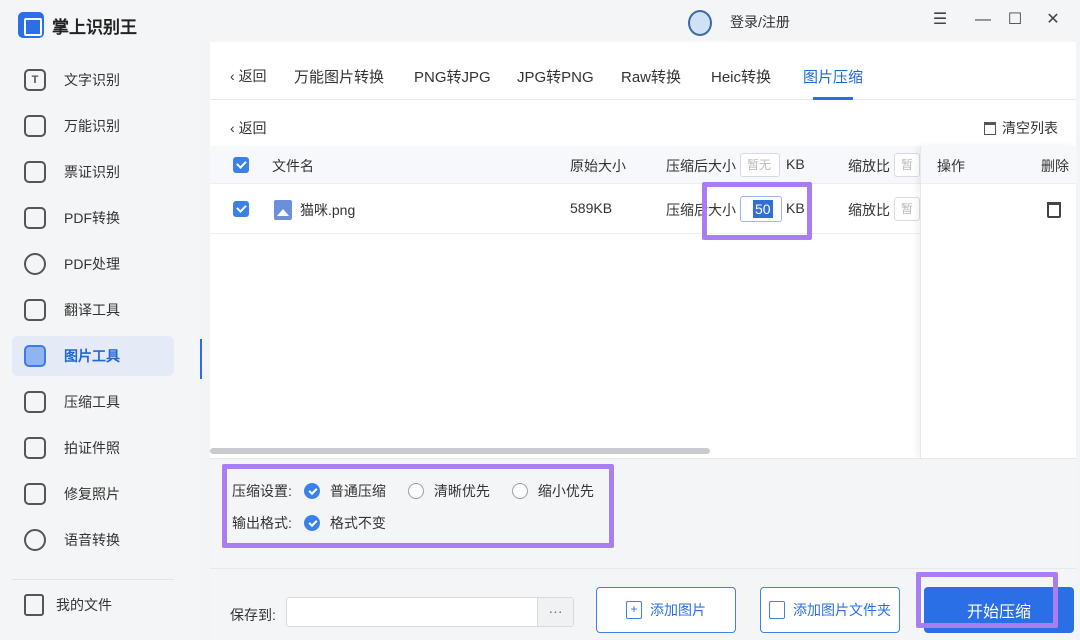 This screenshot has height=640, width=1080. What do you see at coordinates (357, 491) in the screenshot?
I see `option-normal-compress: 普通压缩` at bounding box center [357, 491].